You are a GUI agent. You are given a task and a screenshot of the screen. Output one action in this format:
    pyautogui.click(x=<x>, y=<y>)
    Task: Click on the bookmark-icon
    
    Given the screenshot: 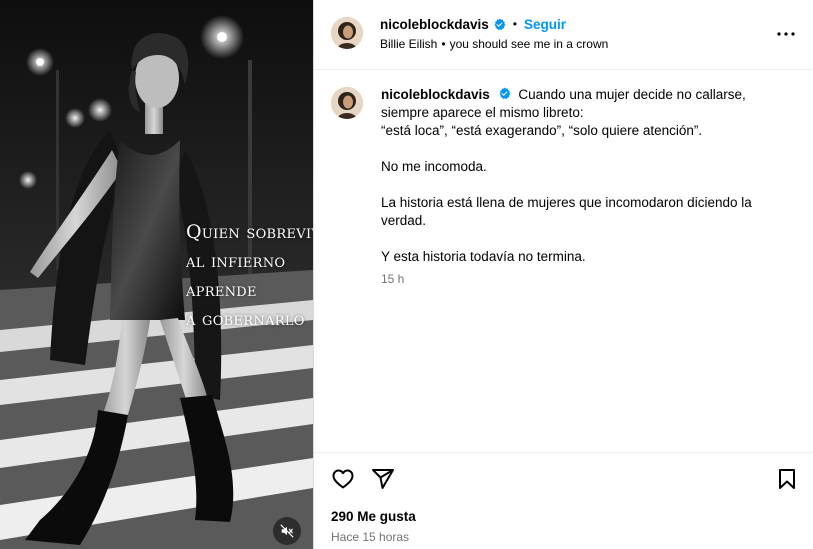 What is the action you would take?
    pyautogui.click(x=787, y=479)
    